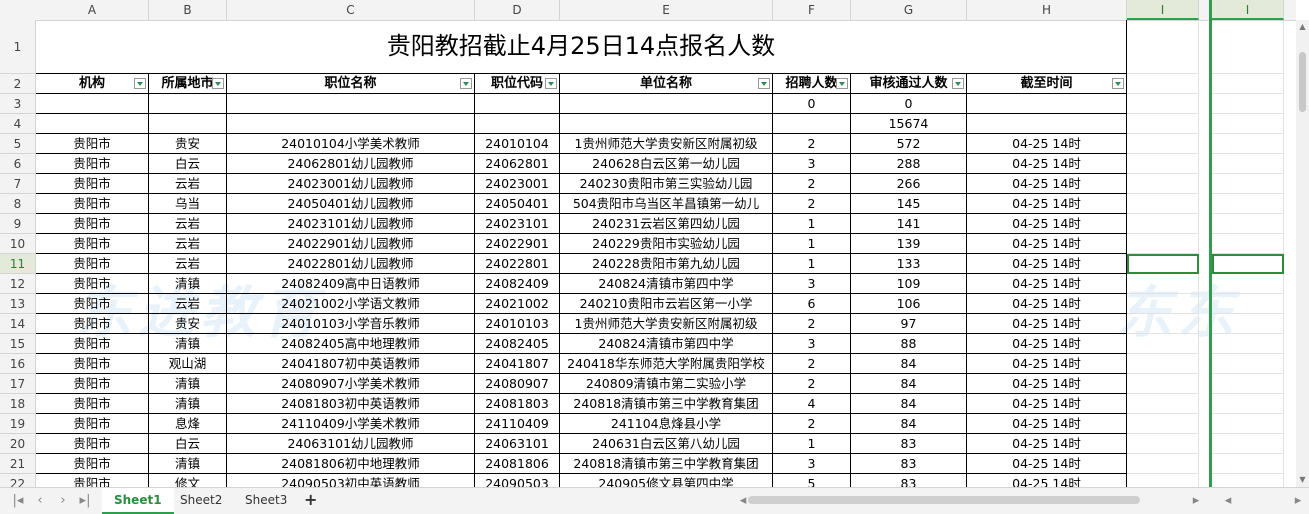  What do you see at coordinates (63, 501) in the screenshot?
I see `next-sheet-icon: ›` at bounding box center [63, 501].